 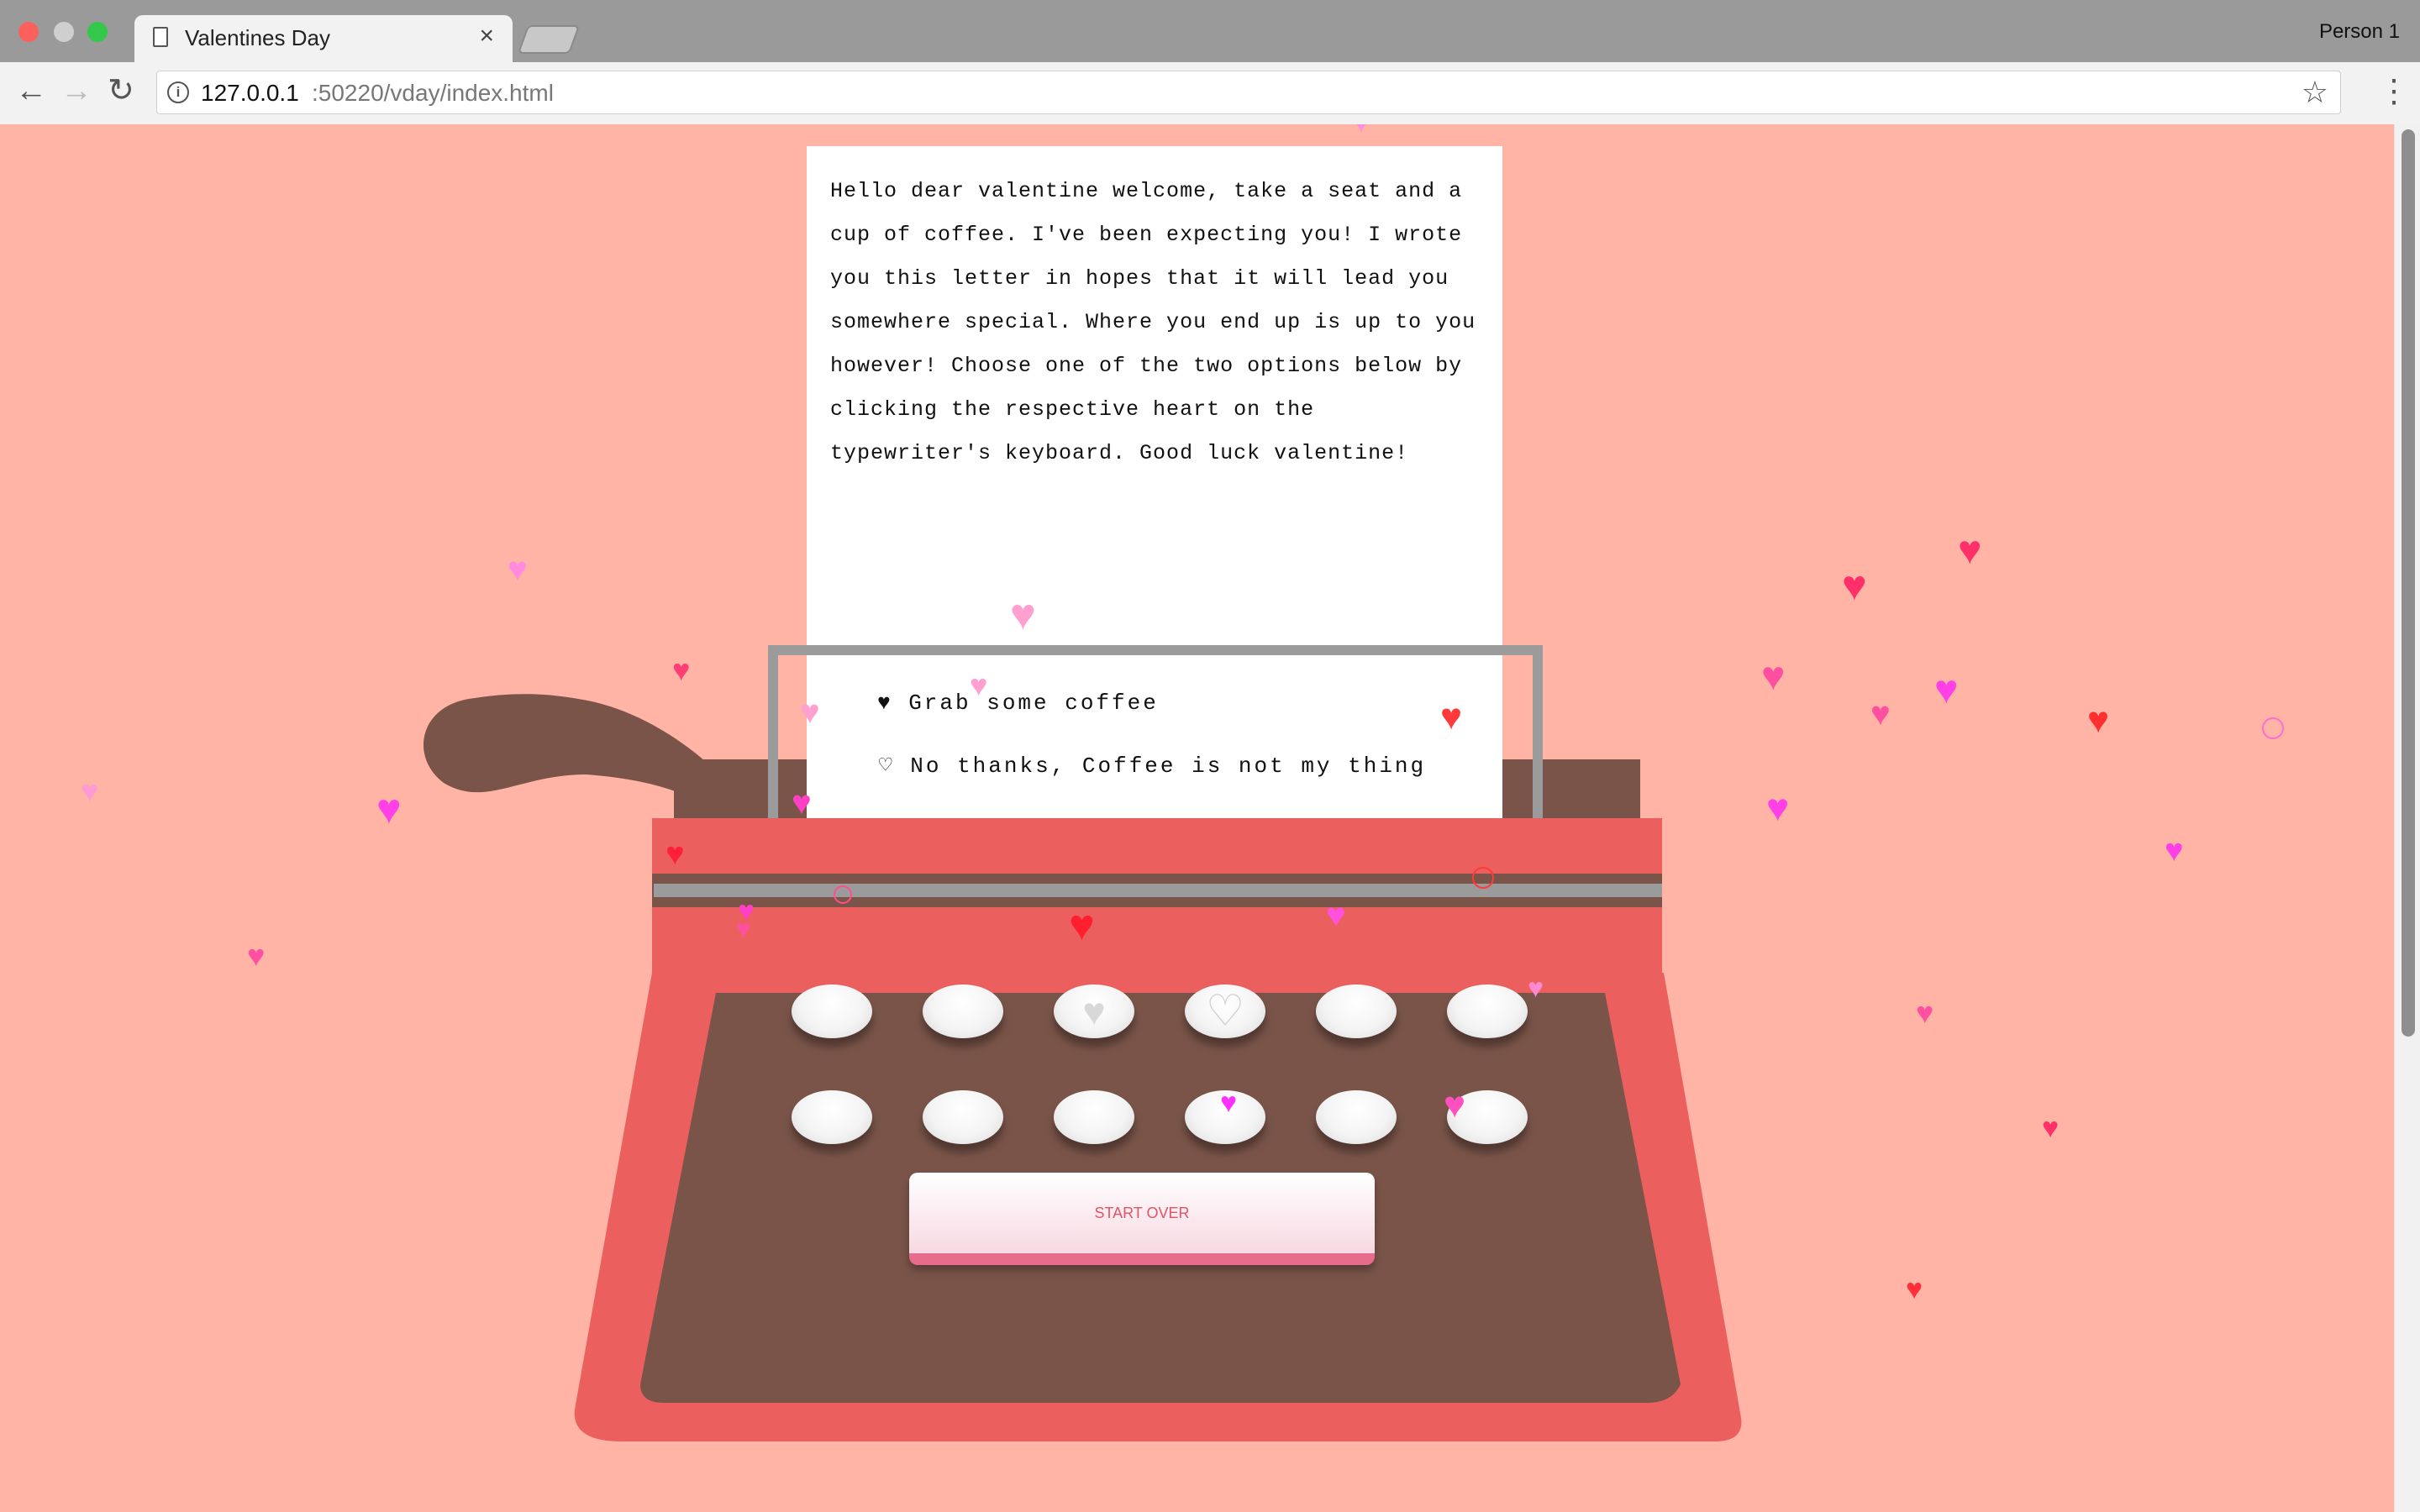 I want to click on page-icon, so click(x=161, y=37).